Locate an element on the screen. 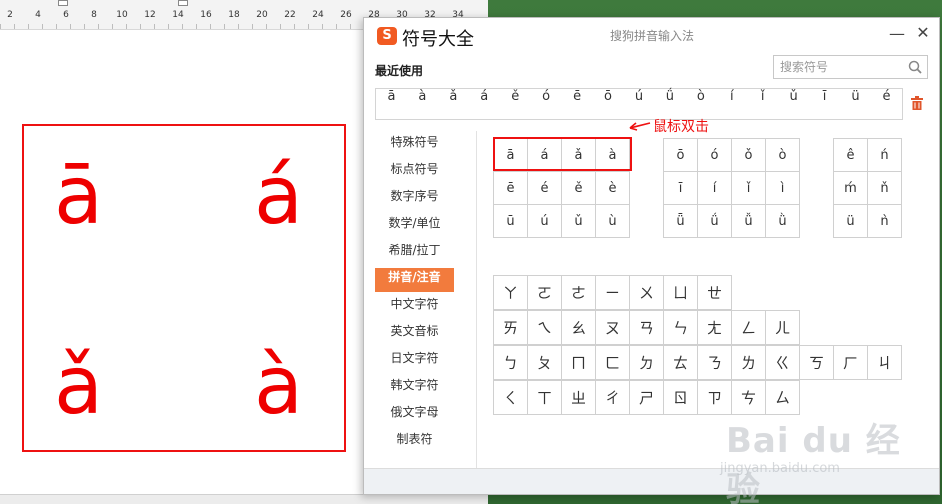 The height and width of the screenshot is (504, 942). pinyin-symbol: ù is located at coordinates (613, 221).